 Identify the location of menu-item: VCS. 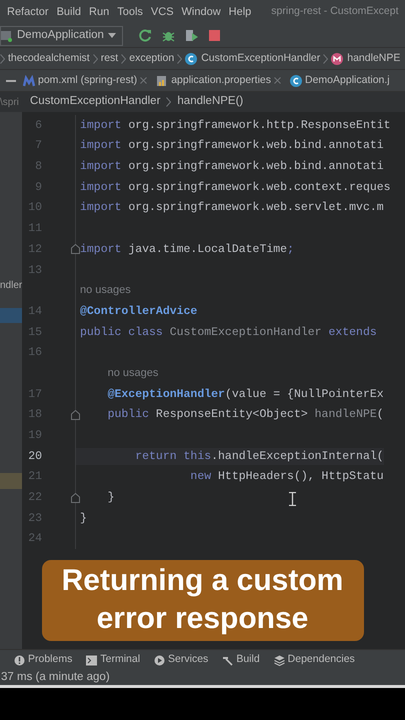
(162, 12).